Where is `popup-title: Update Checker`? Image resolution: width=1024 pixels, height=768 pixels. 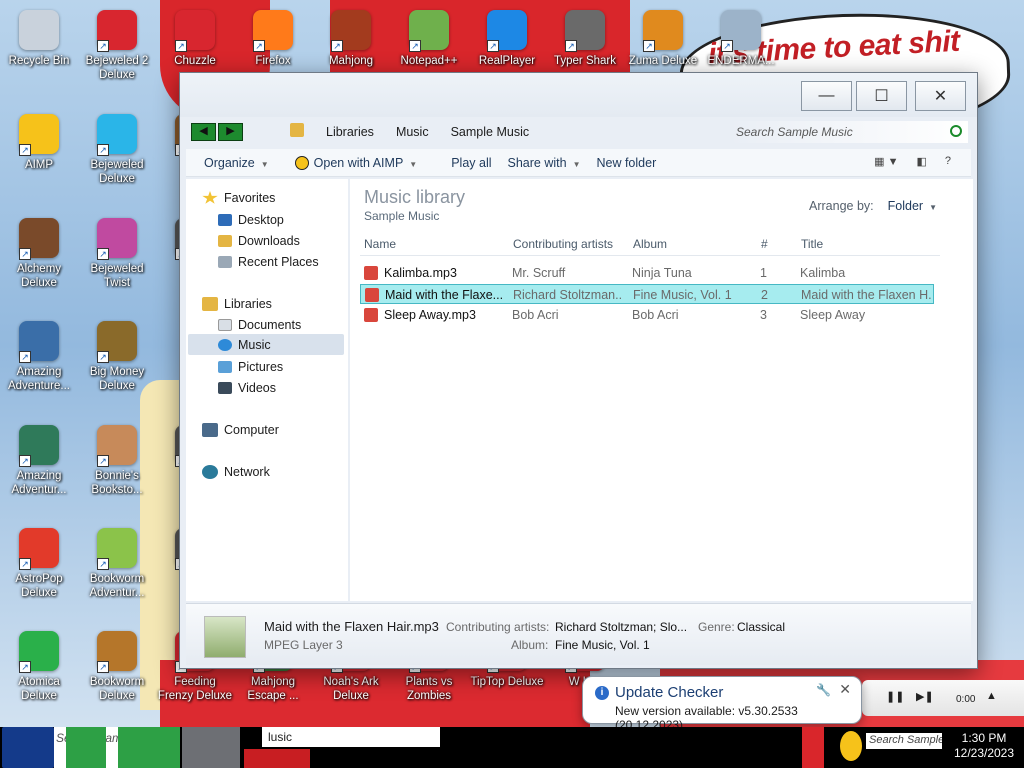
popup-title: Update Checker is located at coordinates (669, 692).